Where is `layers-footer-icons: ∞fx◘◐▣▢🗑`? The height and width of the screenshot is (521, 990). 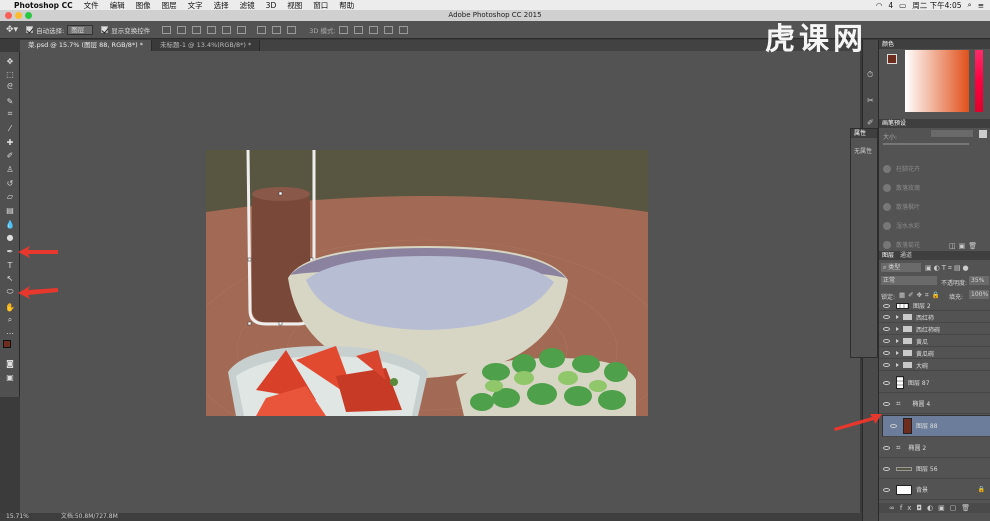
layers-footer-icons: ∞fx◘◐▣▢🗑 is located at coordinates (934, 508).